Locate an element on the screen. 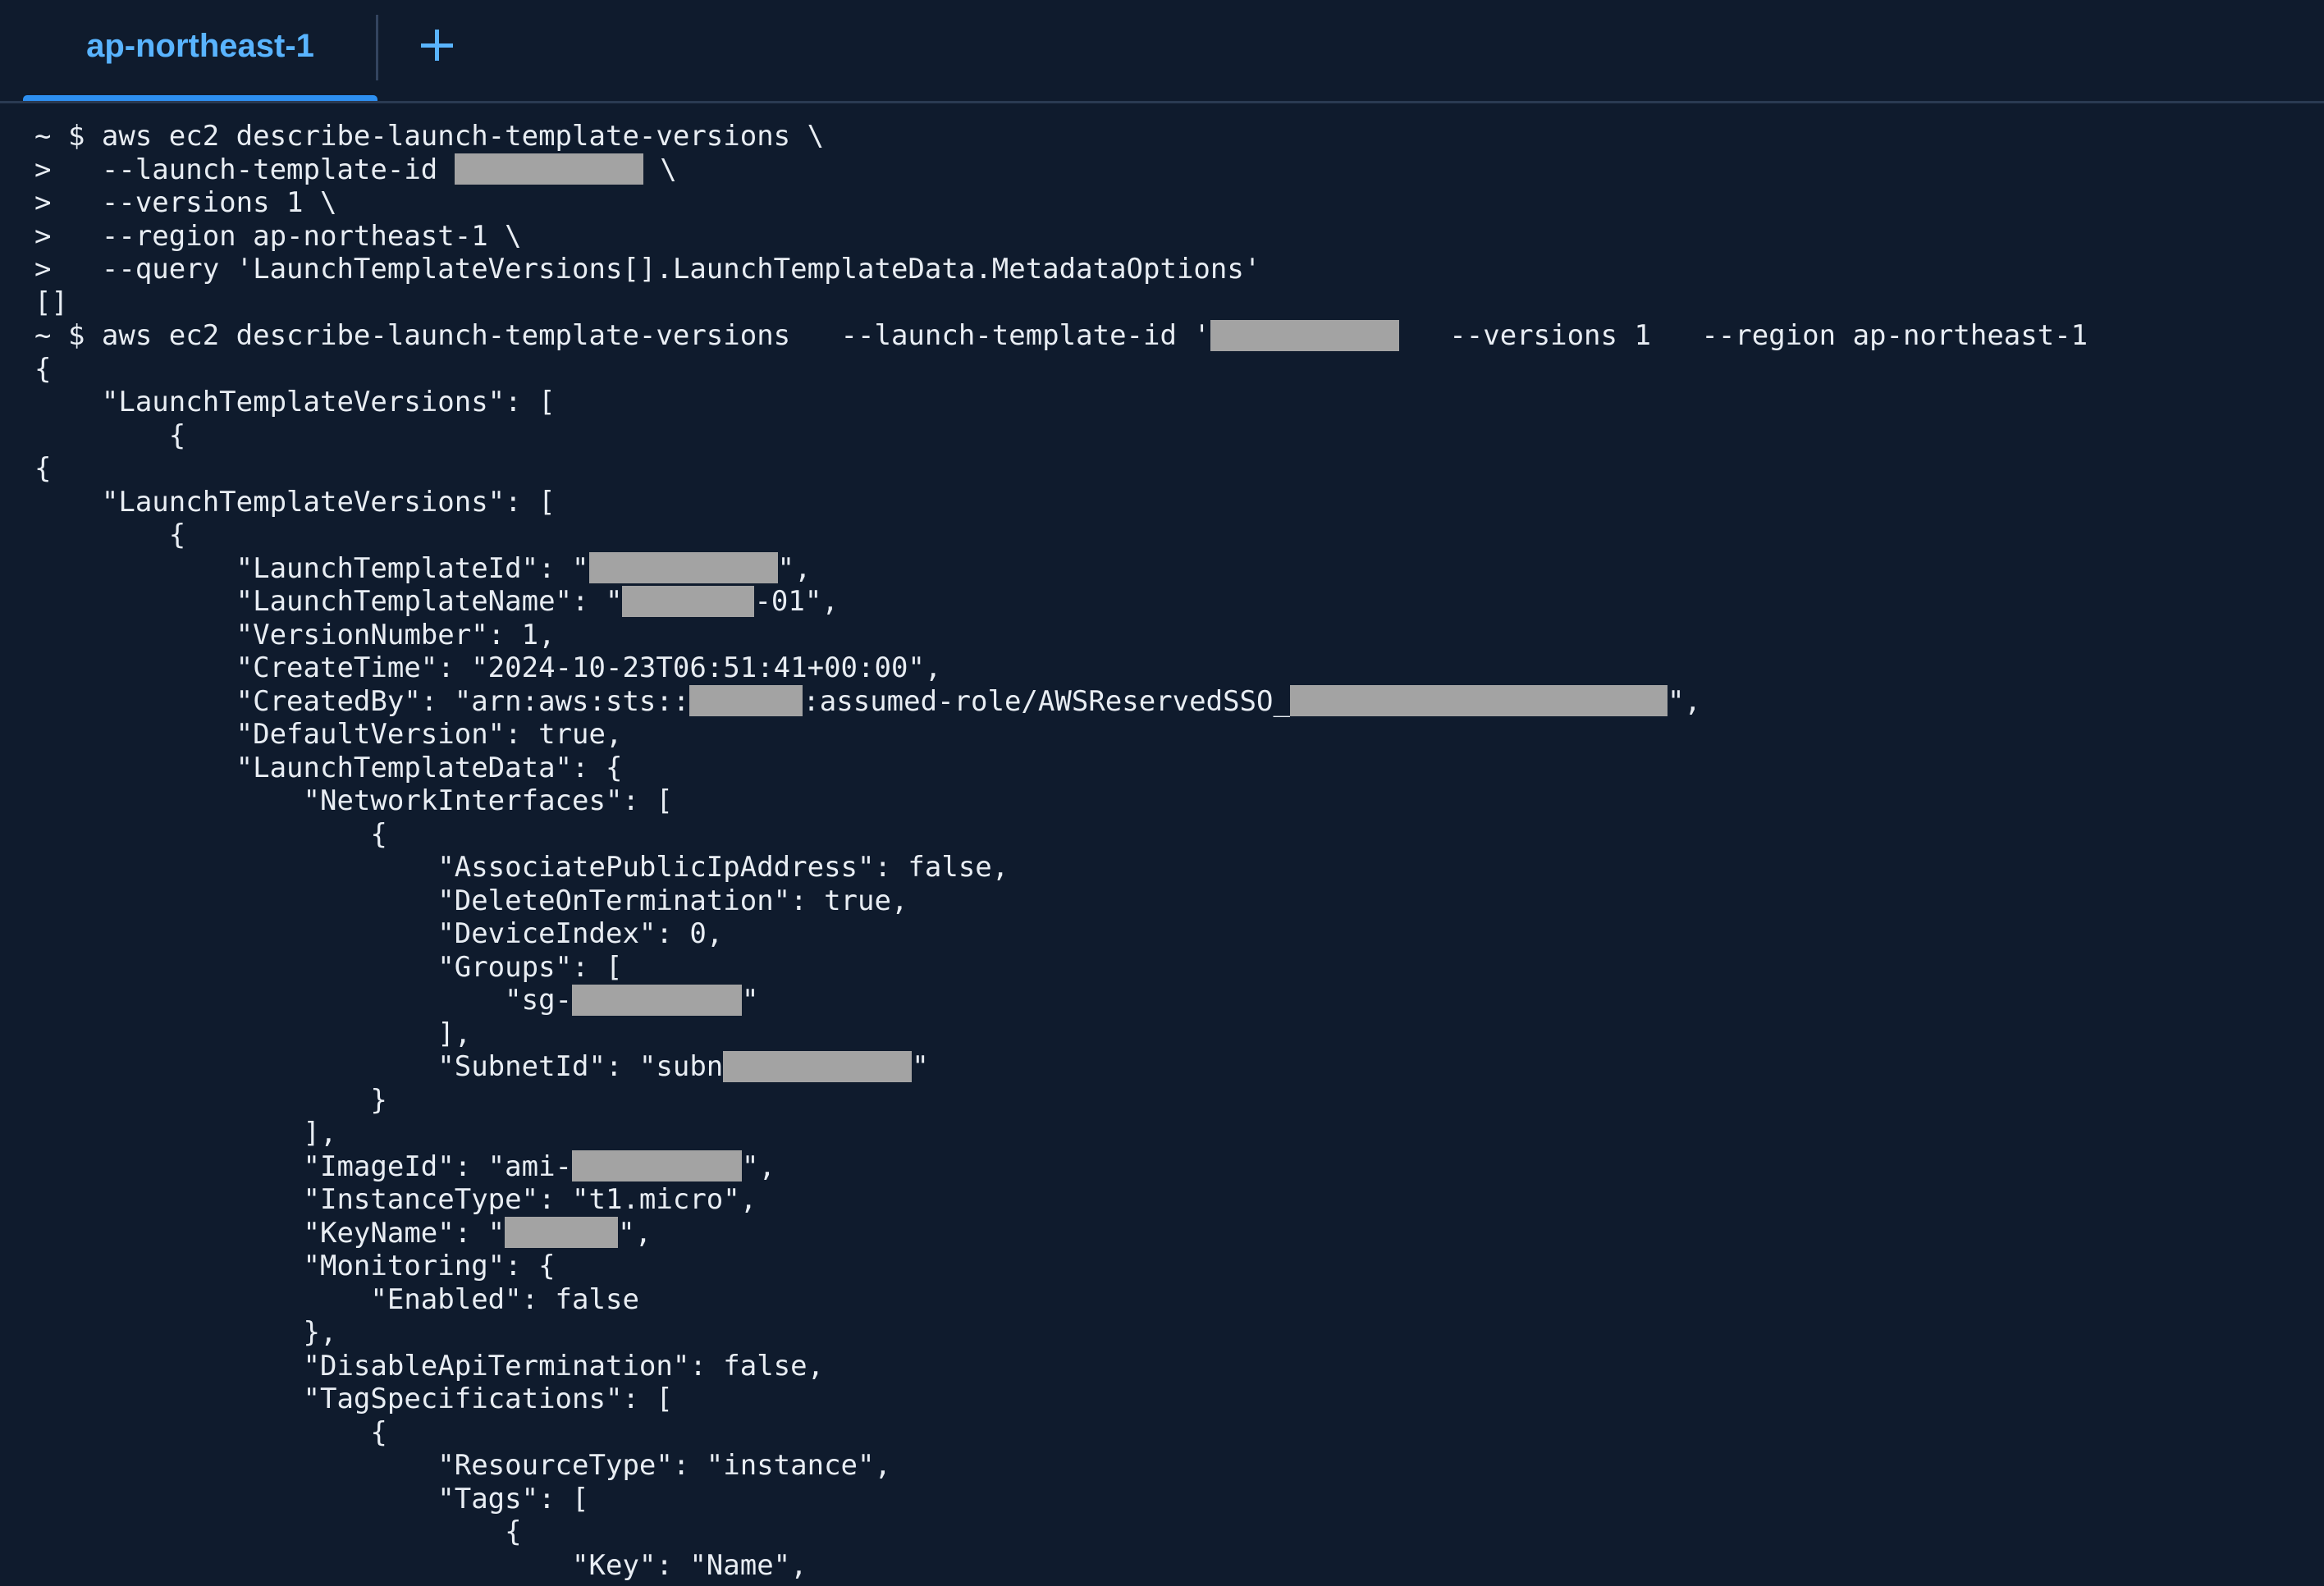 Image resolution: width=2324 pixels, height=1586 pixels. terminal-line: "LaunchTemplateName": " -01", is located at coordinates (1175, 602).